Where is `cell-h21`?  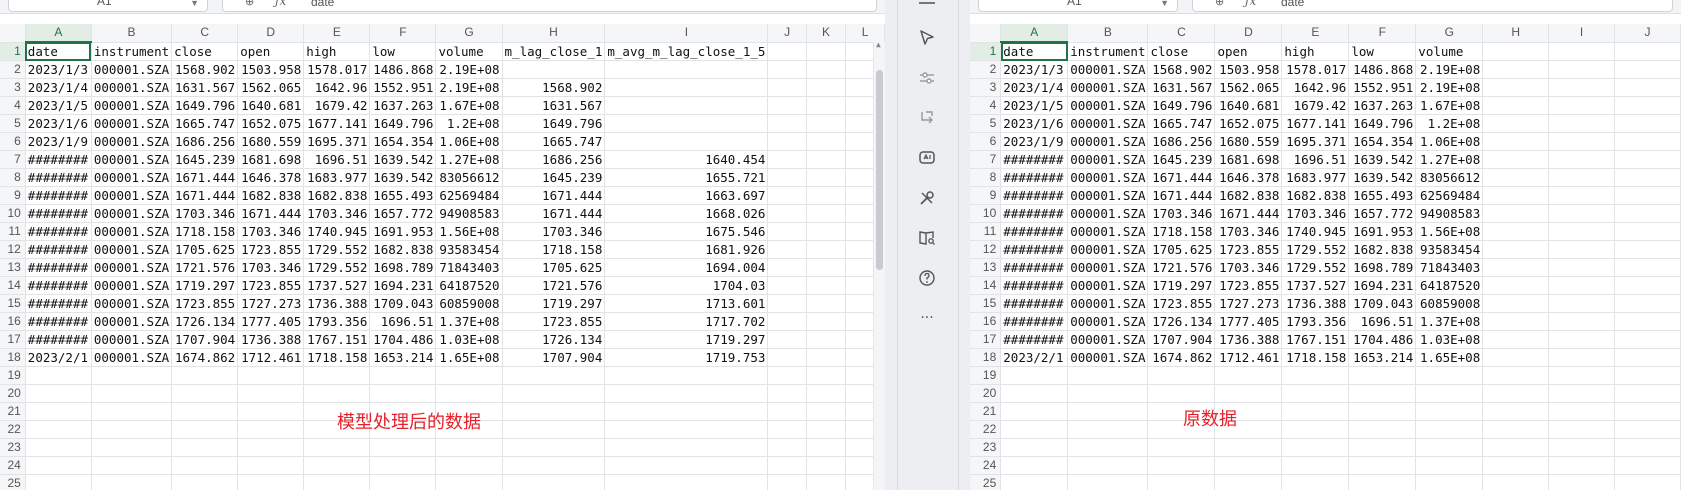 cell-h21 is located at coordinates (1516, 411).